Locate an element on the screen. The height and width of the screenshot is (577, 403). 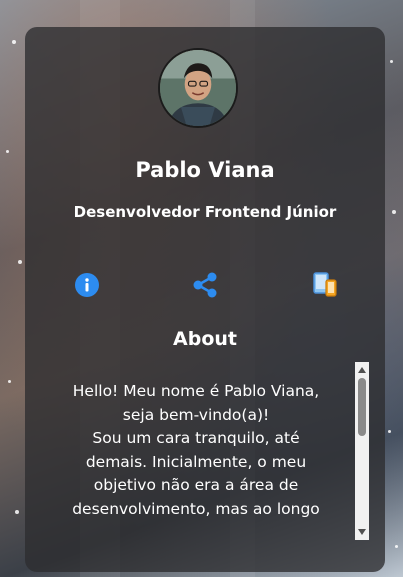
profile-role: Desenvolvedor Frontend Júnior is located at coordinates (205, 212).